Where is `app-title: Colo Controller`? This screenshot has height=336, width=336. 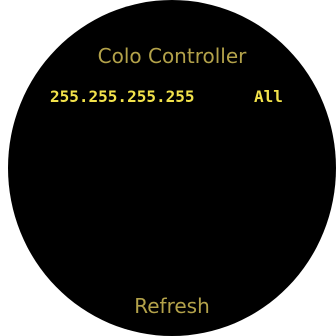 app-title: Colo Controller is located at coordinates (172, 56).